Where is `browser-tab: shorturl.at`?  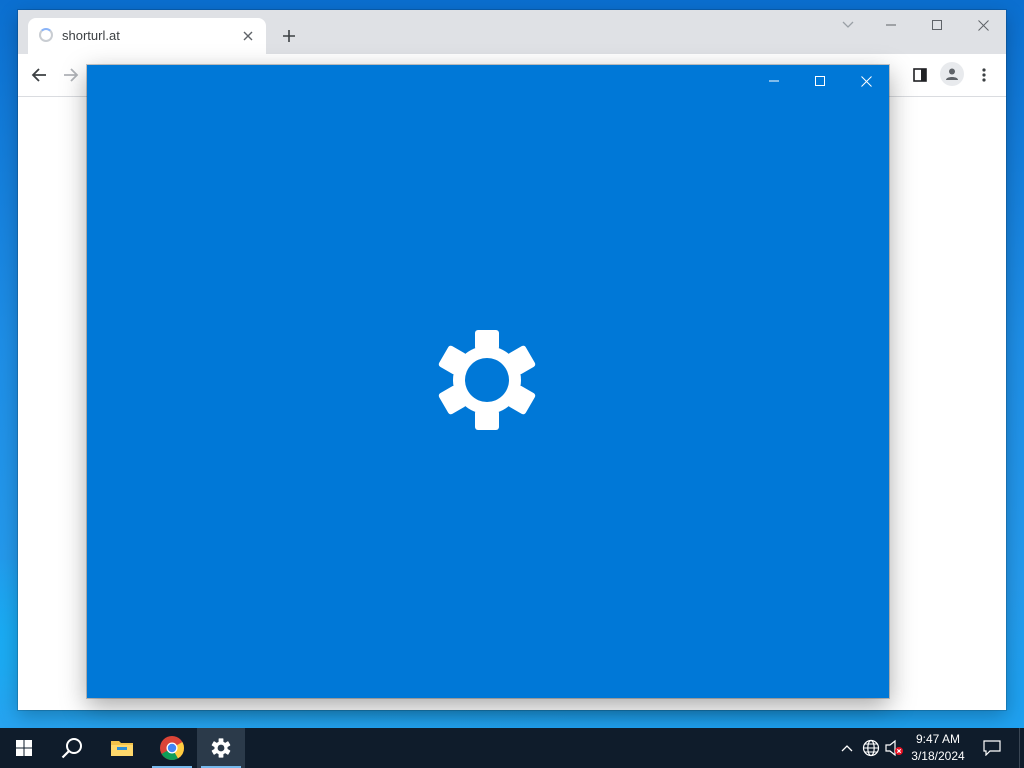
browser-tab: shorturl.at is located at coordinates (147, 36).